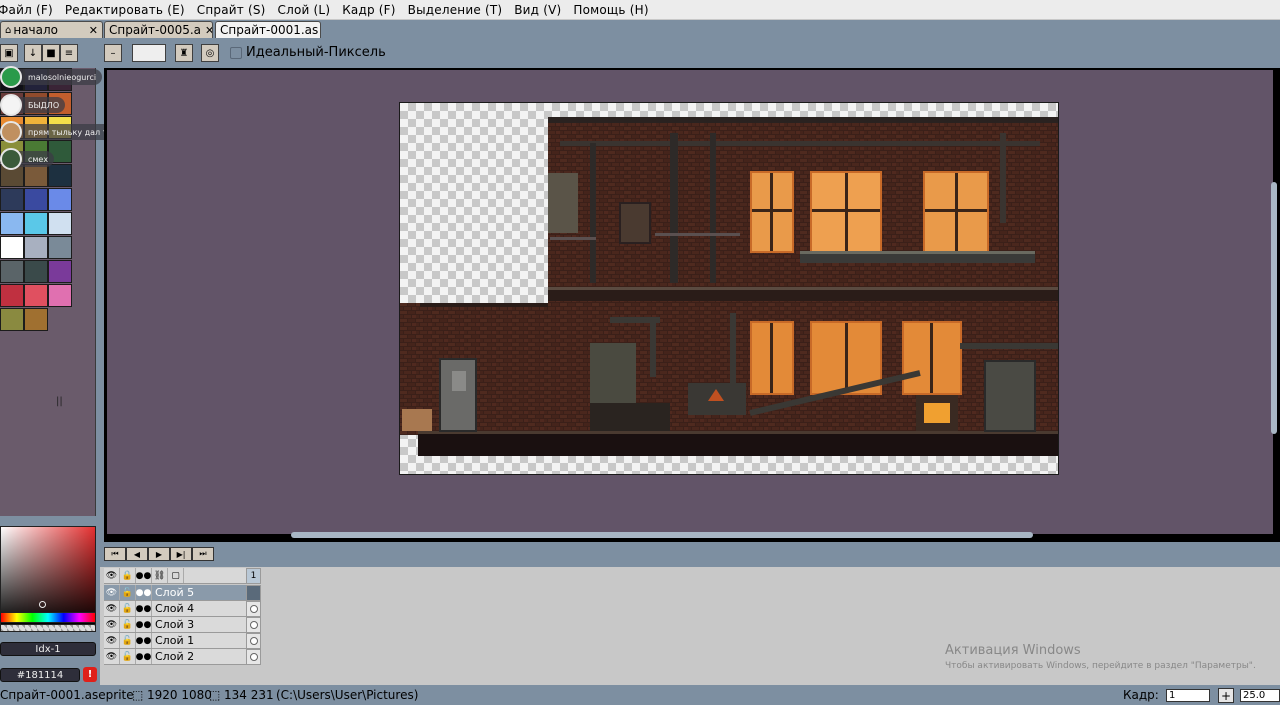  Describe the element at coordinates (90, 674) in the screenshot. I see `warning-icon: !` at that location.